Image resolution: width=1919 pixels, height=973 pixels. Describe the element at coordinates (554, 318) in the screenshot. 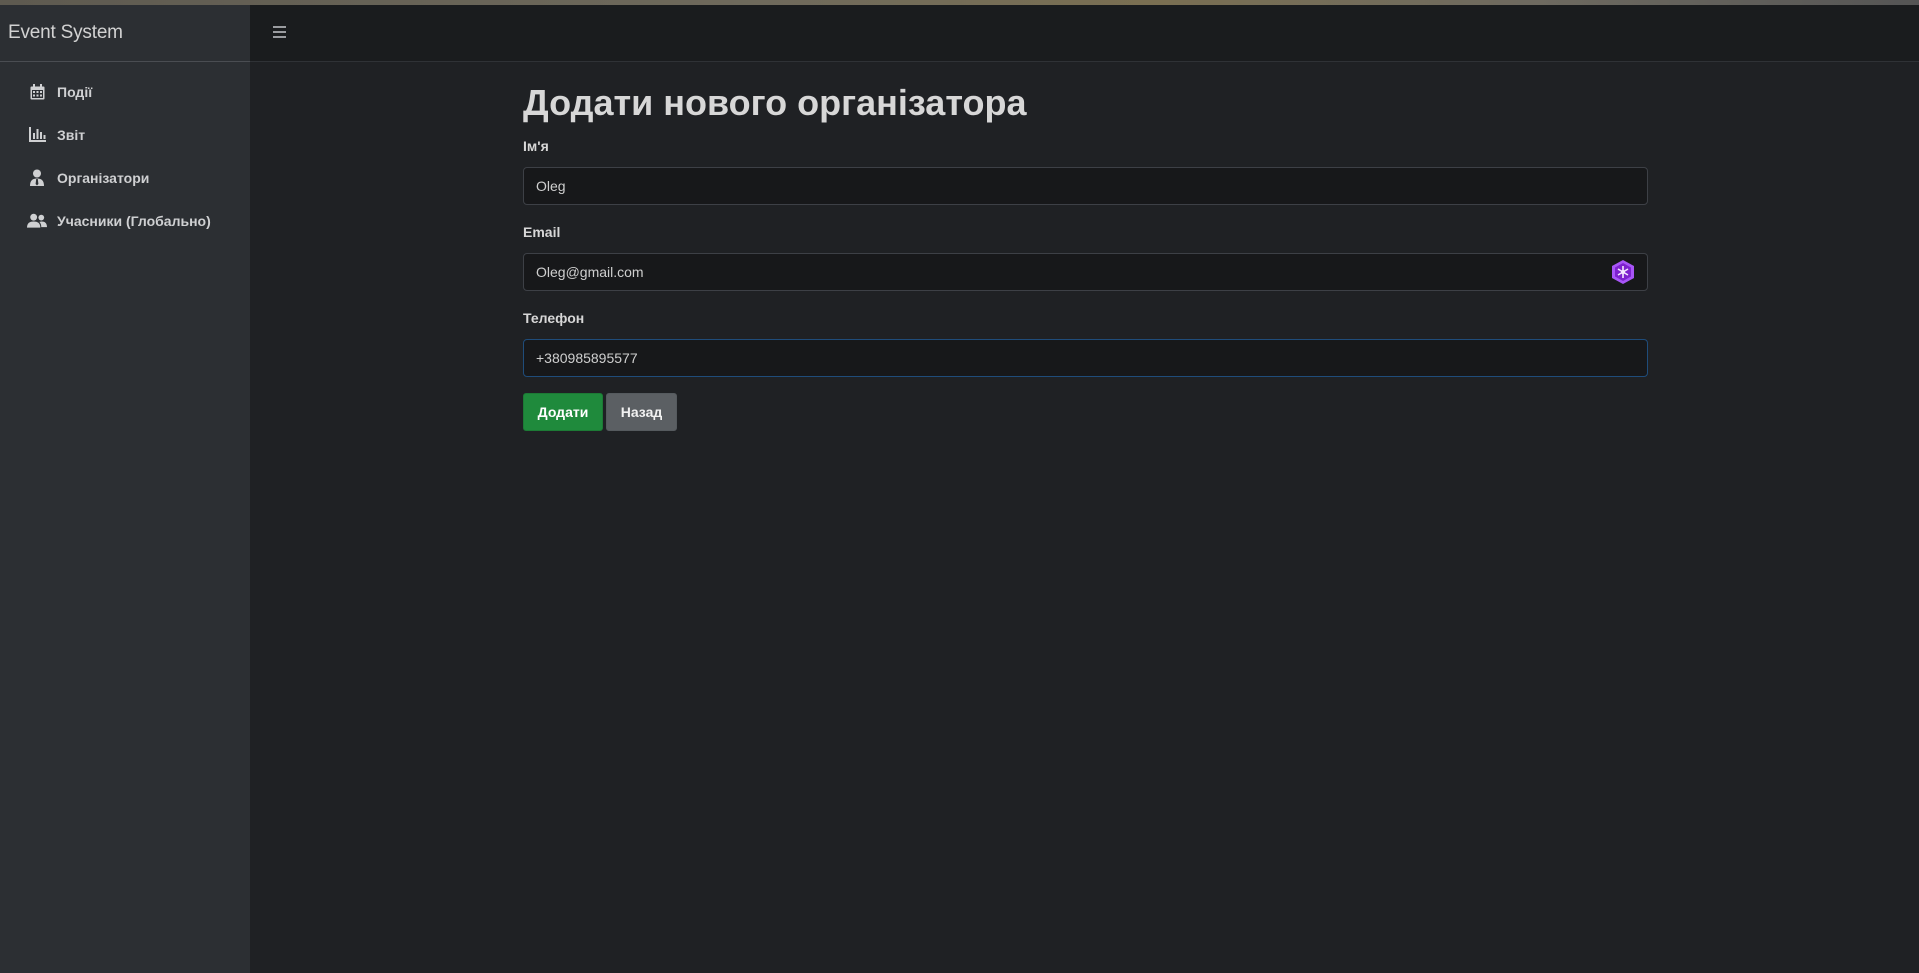

I see `phone-label: Телефон` at that location.